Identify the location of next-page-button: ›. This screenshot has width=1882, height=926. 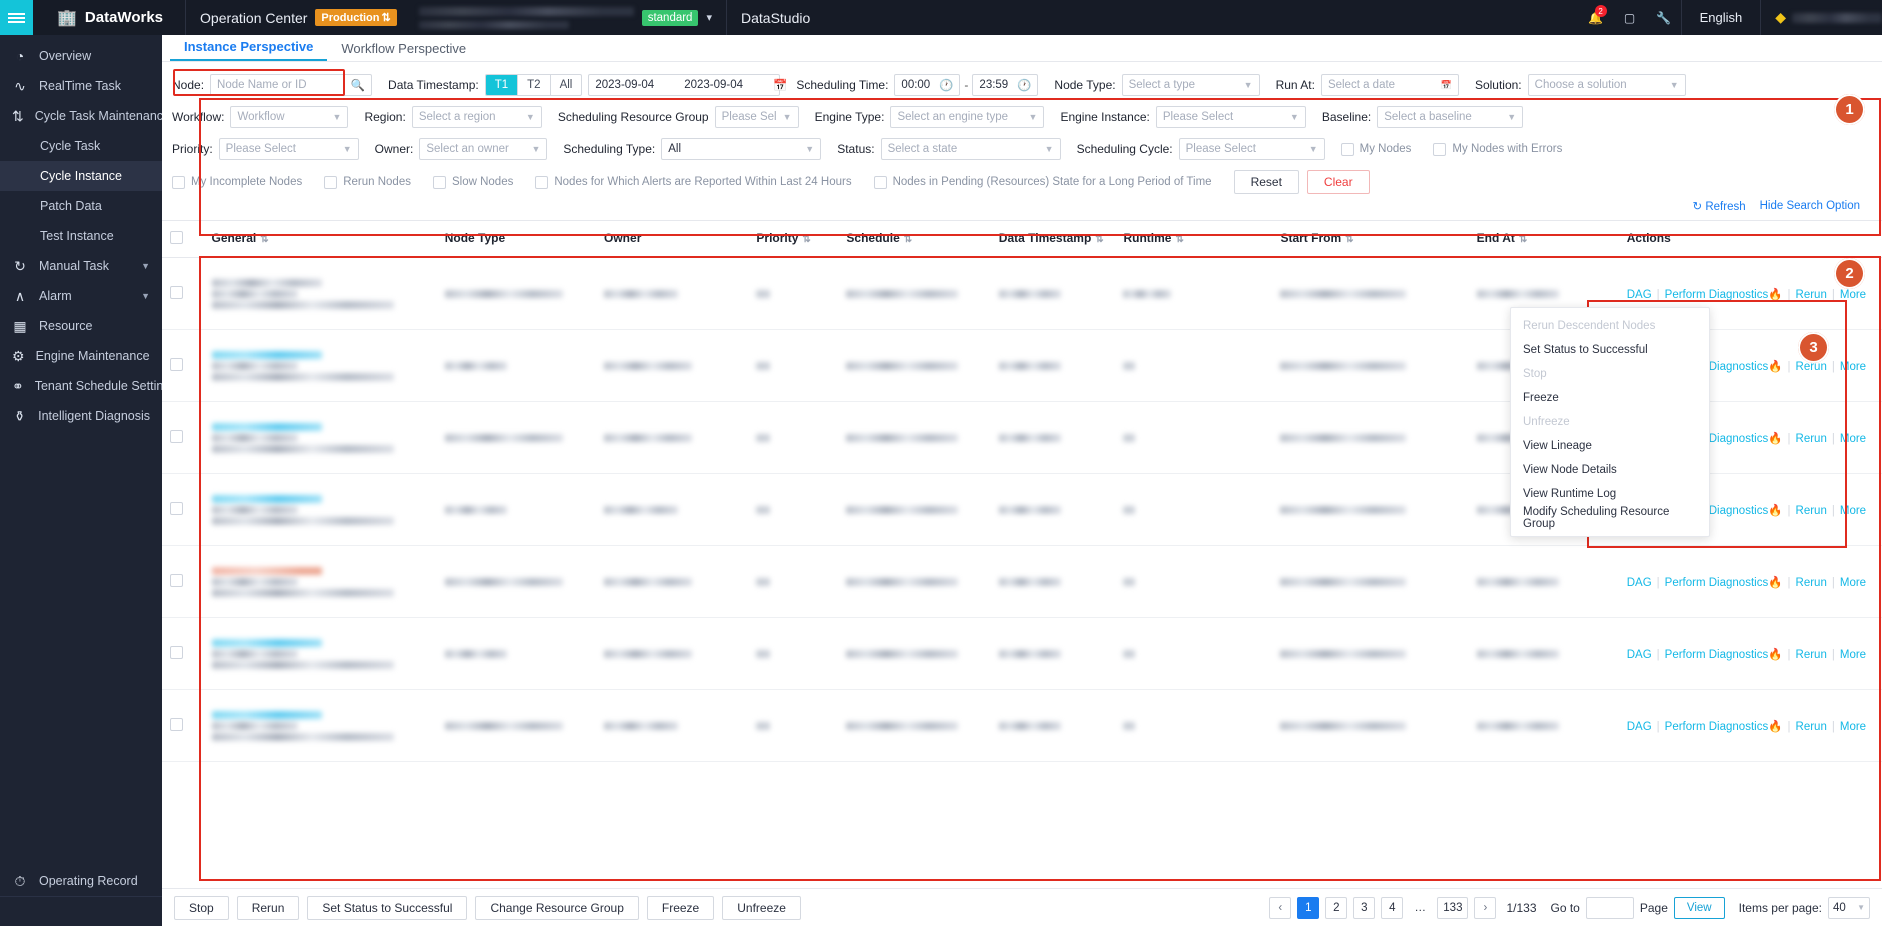
(1485, 907).